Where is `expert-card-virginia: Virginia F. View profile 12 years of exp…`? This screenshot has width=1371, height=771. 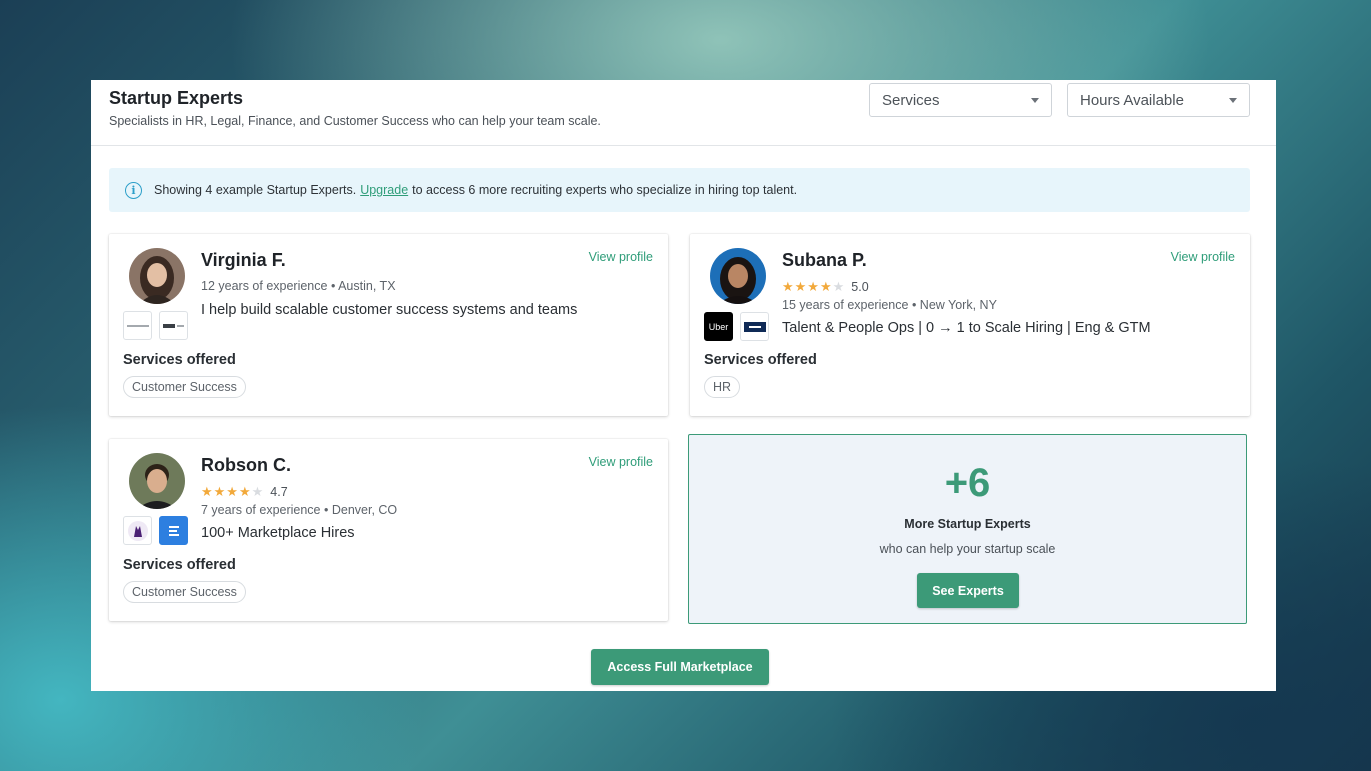 expert-card-virginia: Virginia F. View profile 12 years of exp… is located at coordinates (388, 325).